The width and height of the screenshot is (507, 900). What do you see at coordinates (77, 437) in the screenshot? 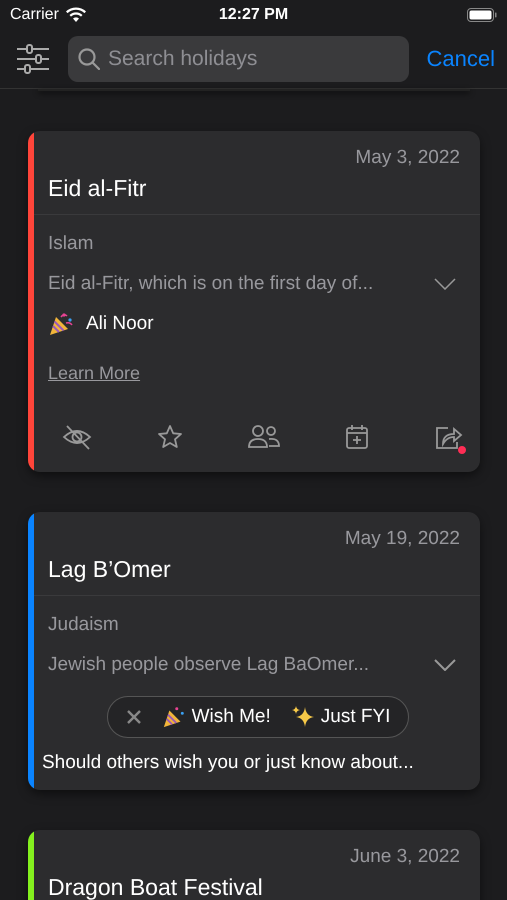
I see `eye-slash-icon` at bounding box center [77, 437].